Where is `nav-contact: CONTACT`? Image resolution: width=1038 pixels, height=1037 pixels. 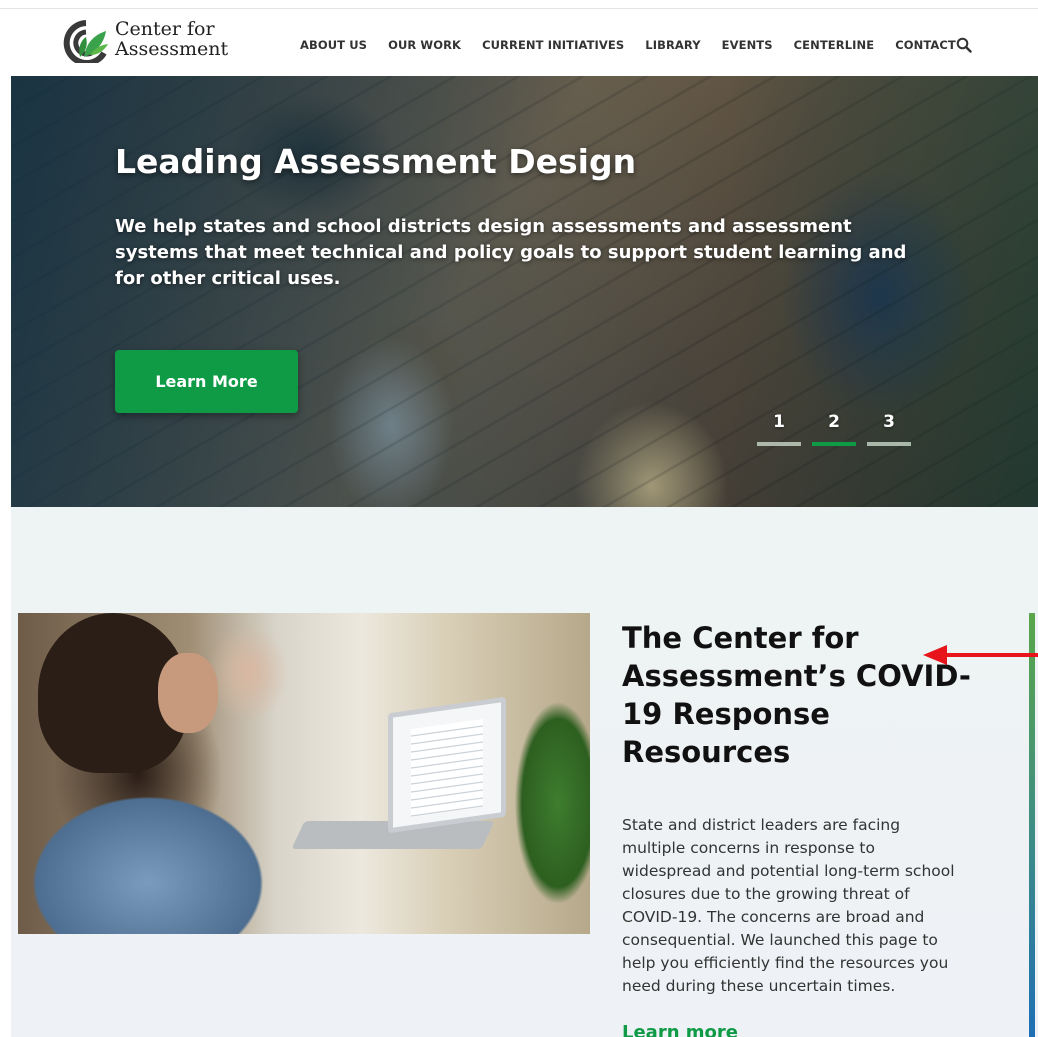
nav-contact: CONTACT is located at coordinates (925, 45).